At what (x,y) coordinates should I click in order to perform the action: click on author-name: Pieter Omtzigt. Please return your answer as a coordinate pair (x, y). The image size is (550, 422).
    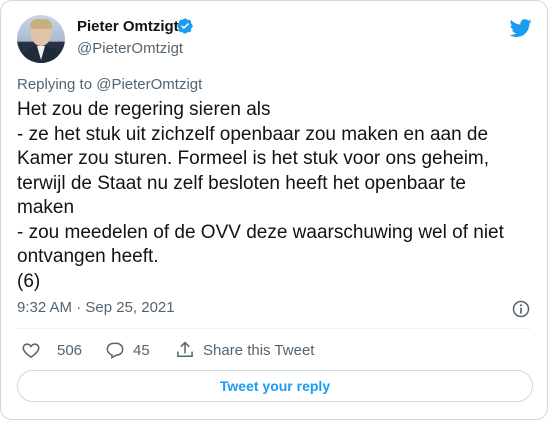
    Looking at the image, I should click on (128, 26).